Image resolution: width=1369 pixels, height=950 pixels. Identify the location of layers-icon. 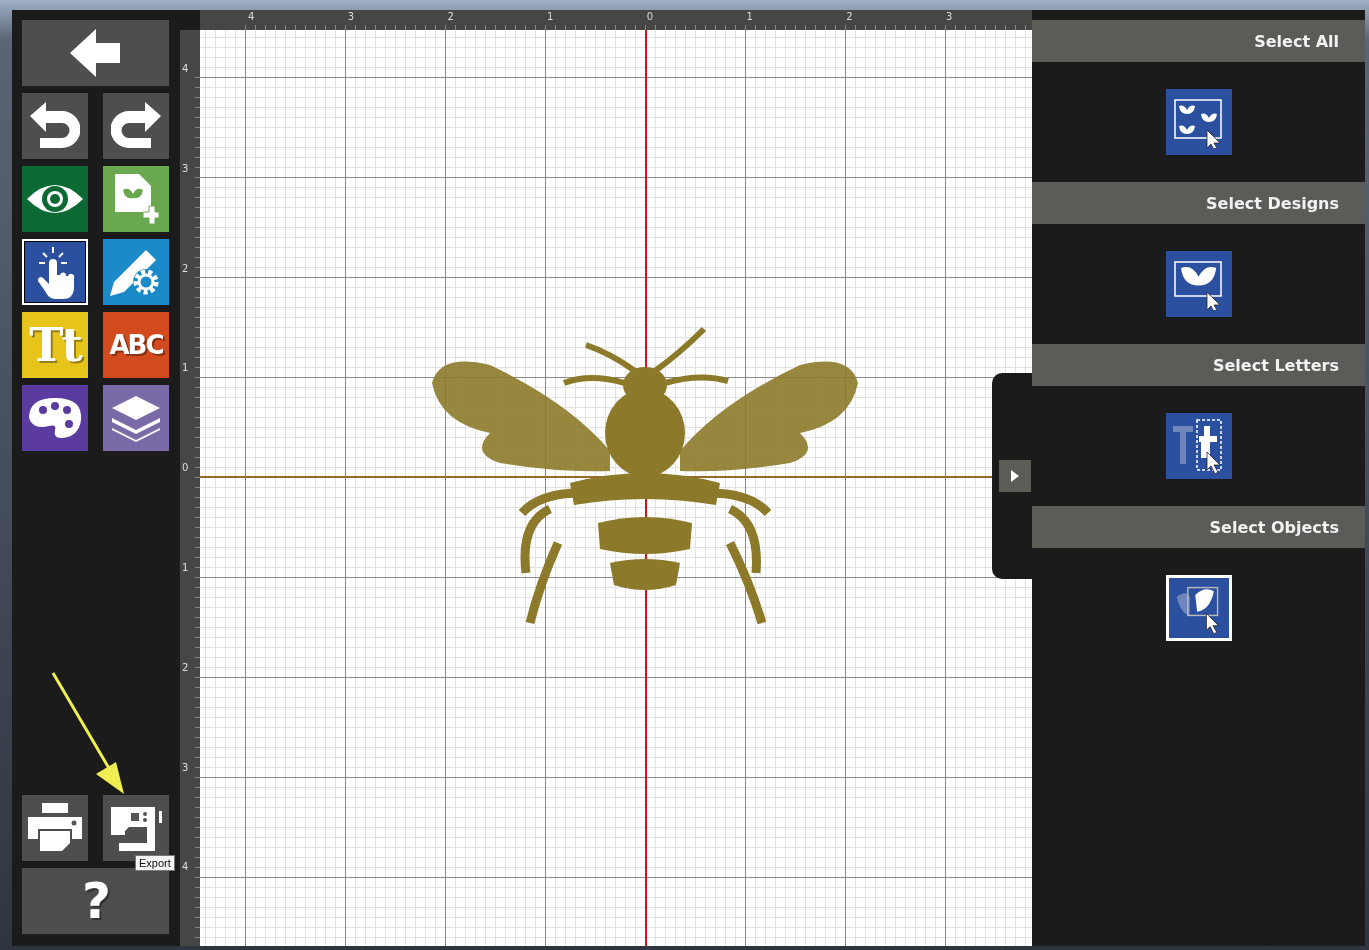
(136, 418).